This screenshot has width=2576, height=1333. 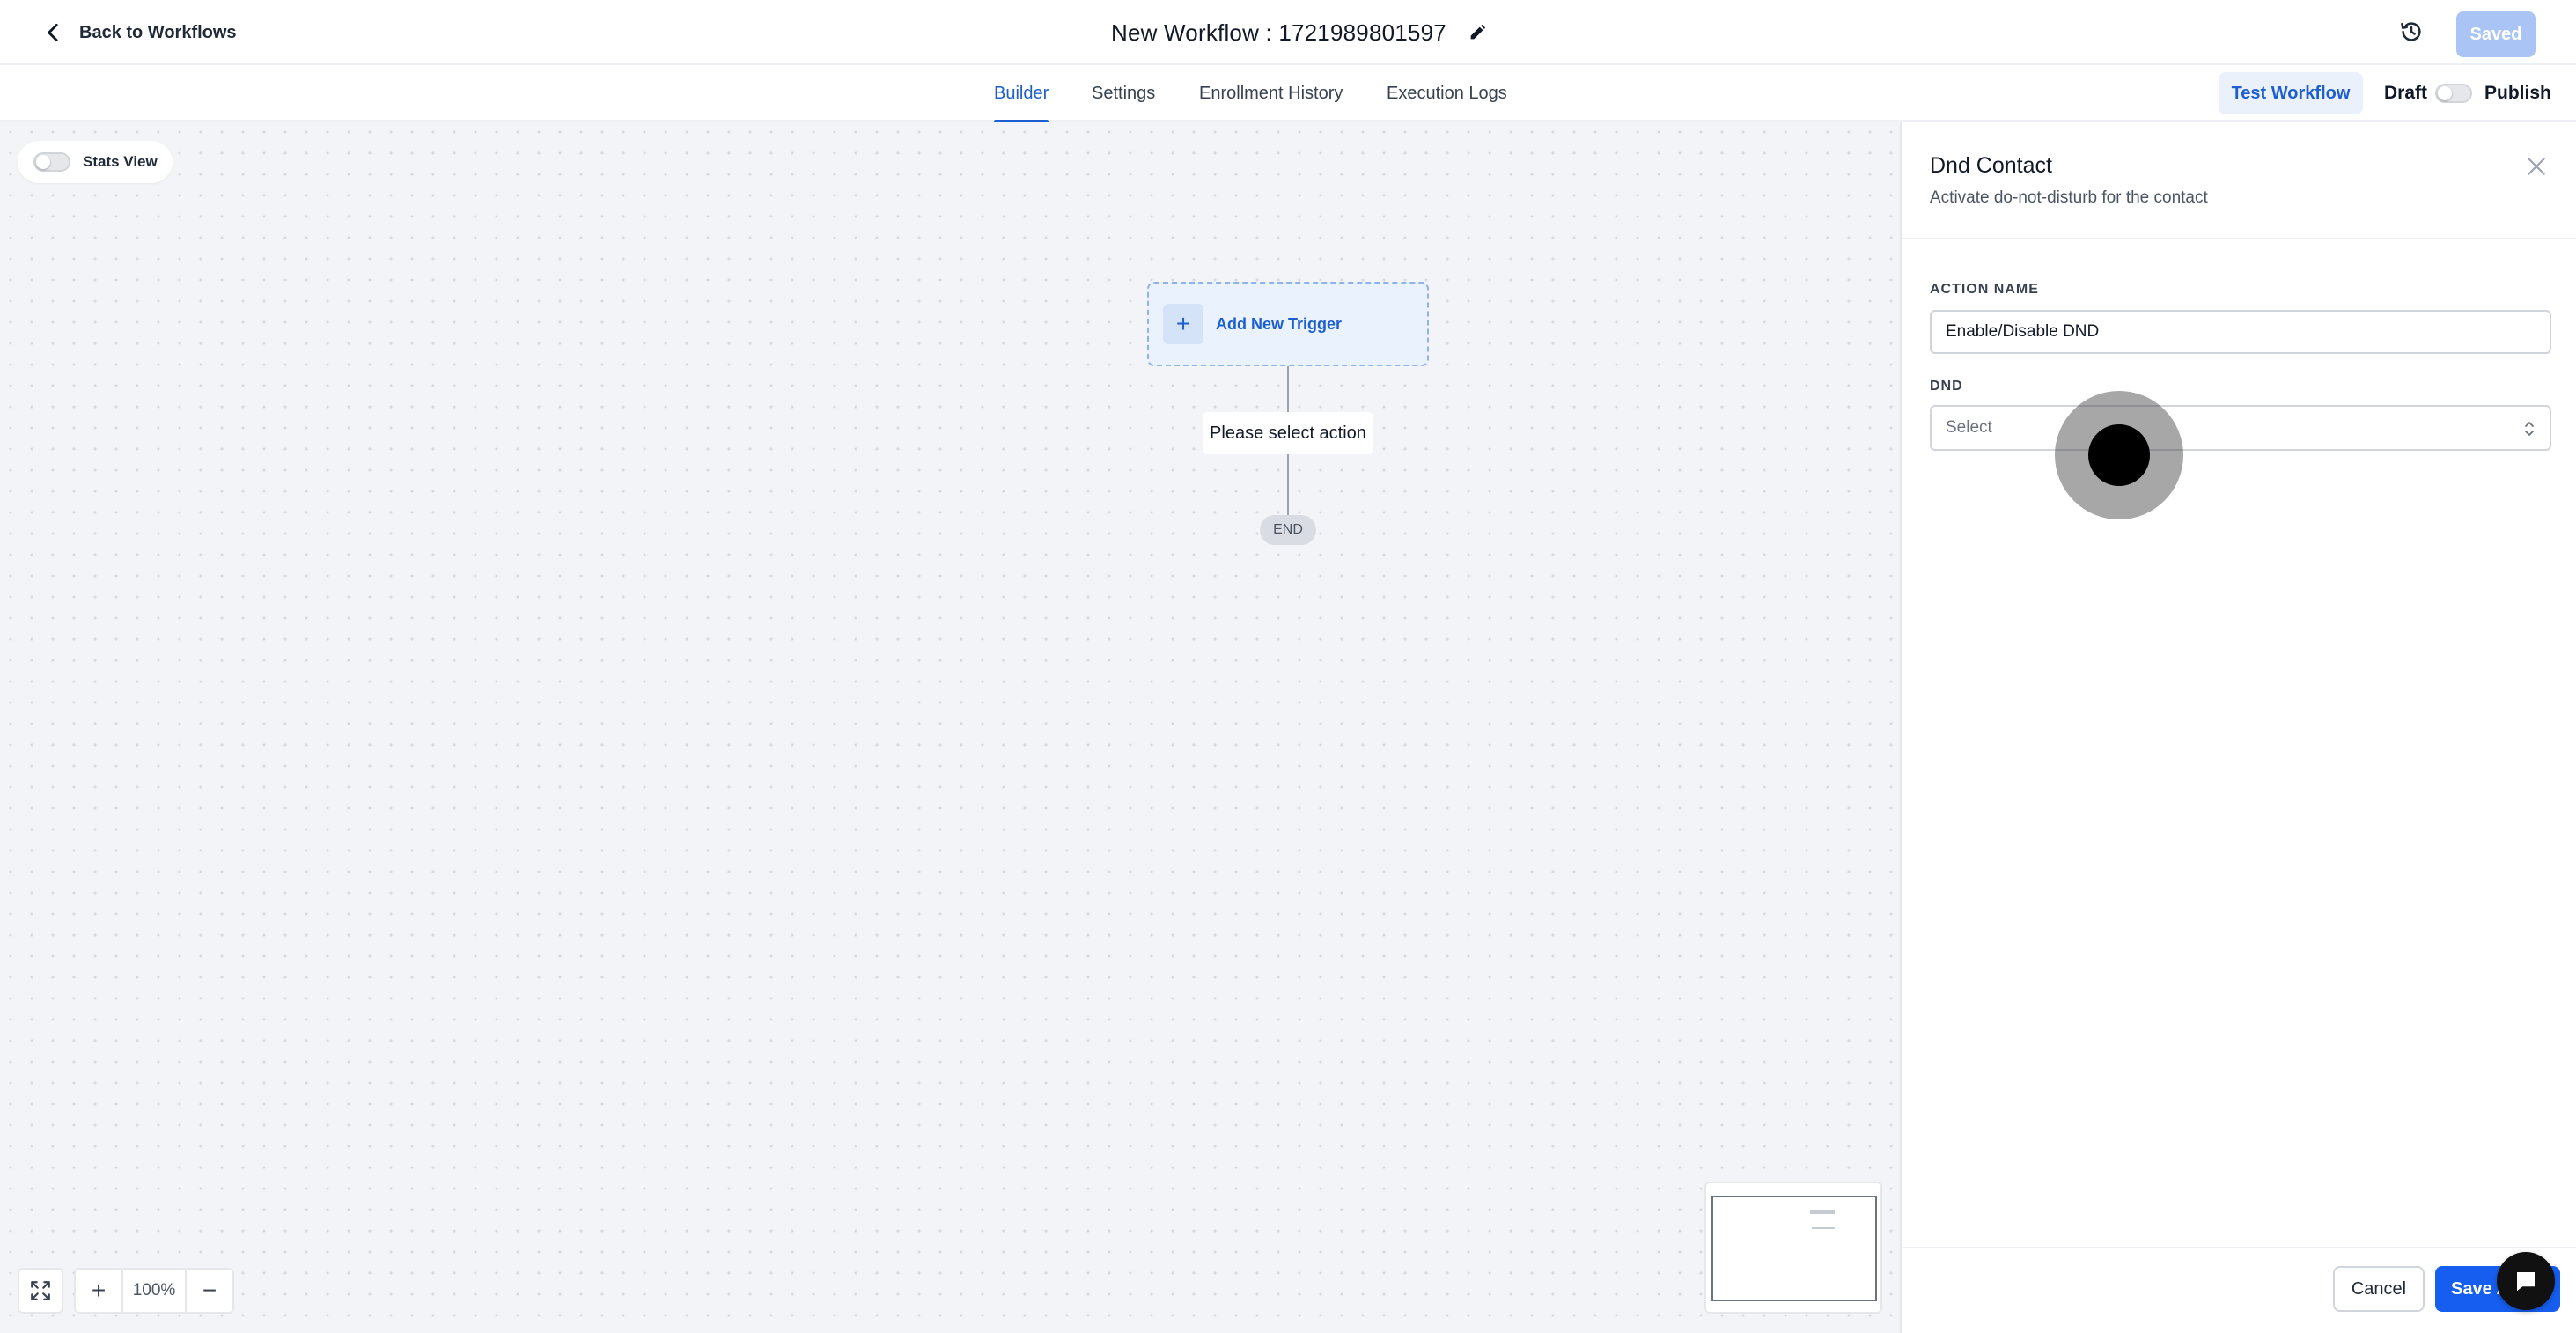 I want to click on select-action-node: Please select action, so click(x=1288, y=433).